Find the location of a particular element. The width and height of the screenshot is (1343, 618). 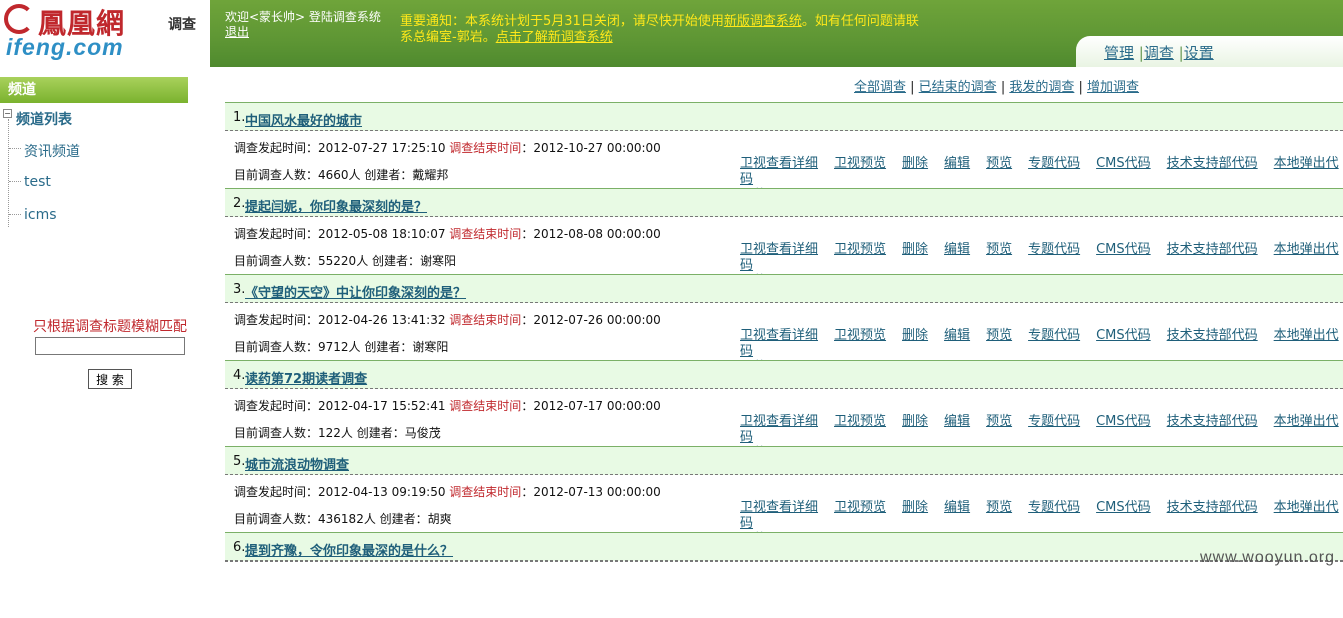

learn-new-system-link: 点击了解新调查系统 is located at coordinates (554, 37).